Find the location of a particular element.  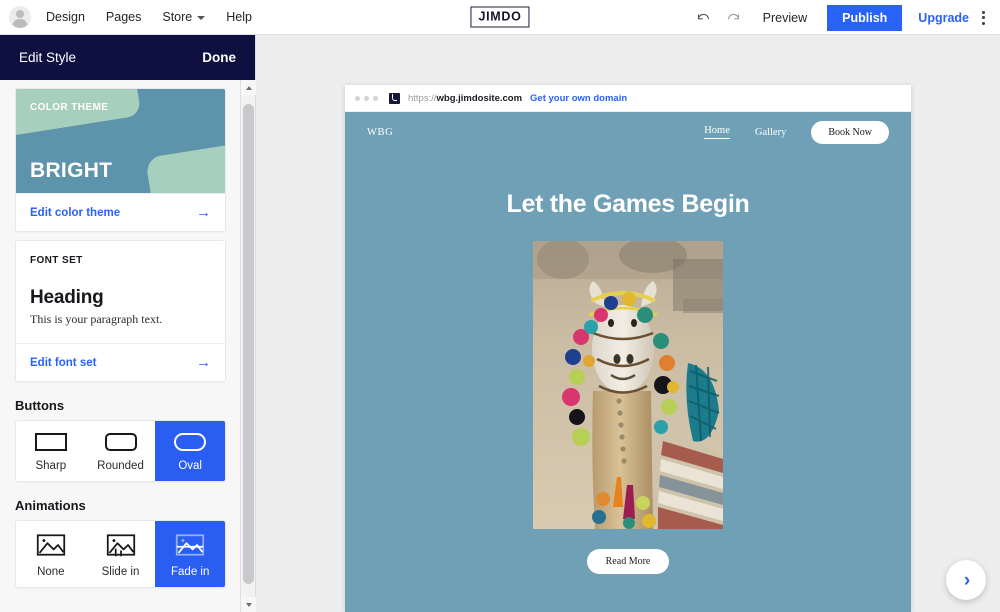

site-url: https://wbg.jimdosite.com is located at coordinates (465, 98).